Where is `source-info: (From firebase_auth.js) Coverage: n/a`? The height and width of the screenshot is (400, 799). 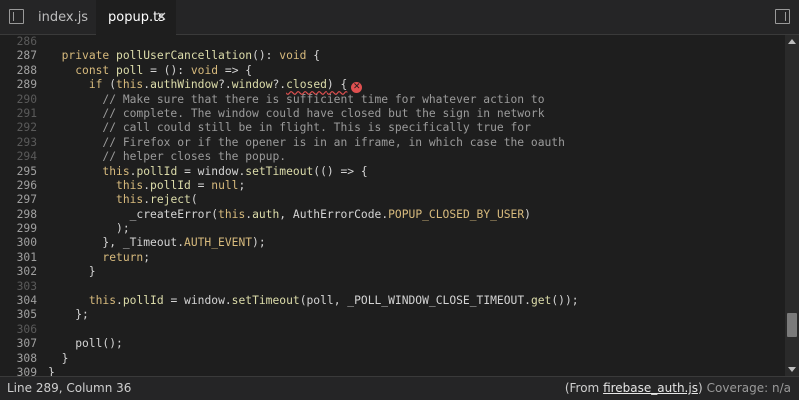 source-info: (From firebase_auth.js) Coverage: n/a is located at coordinates (678, 388).